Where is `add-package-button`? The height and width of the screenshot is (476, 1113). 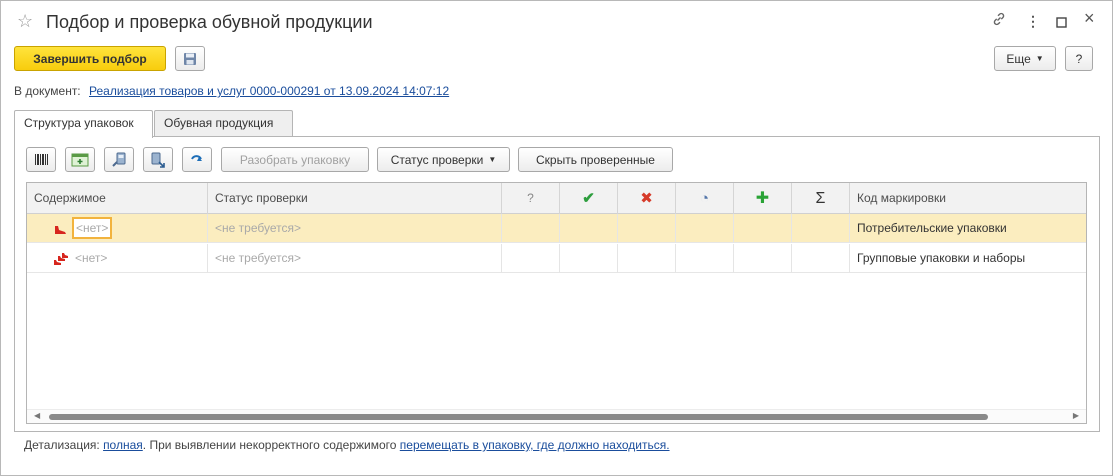 add-package-button is located at coordinates (80, 159).